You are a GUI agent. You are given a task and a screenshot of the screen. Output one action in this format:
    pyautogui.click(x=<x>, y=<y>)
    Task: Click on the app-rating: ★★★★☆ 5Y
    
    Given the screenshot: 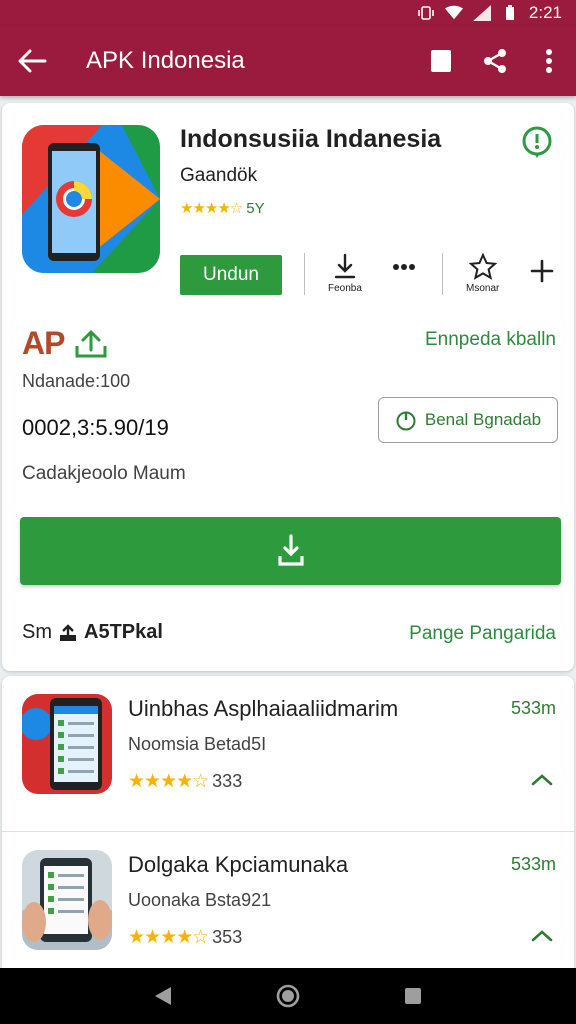 What is the action you would take?
    pyautogui.click(x=222, y=208)
    